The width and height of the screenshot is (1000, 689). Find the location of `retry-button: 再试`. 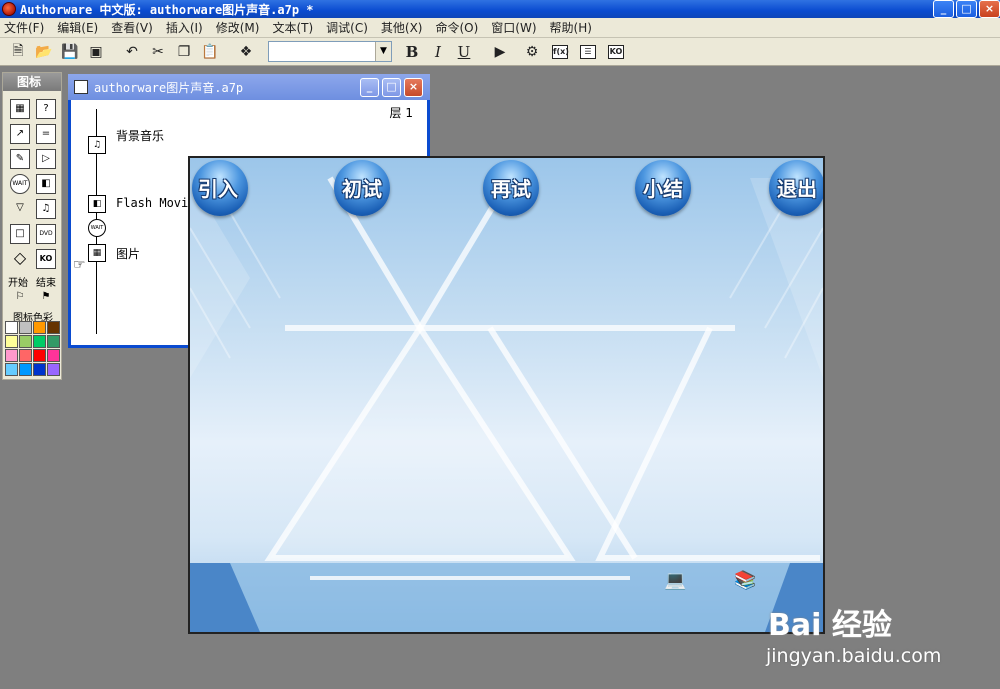

retry-button: 再试 is located at coordinates (511, 187).